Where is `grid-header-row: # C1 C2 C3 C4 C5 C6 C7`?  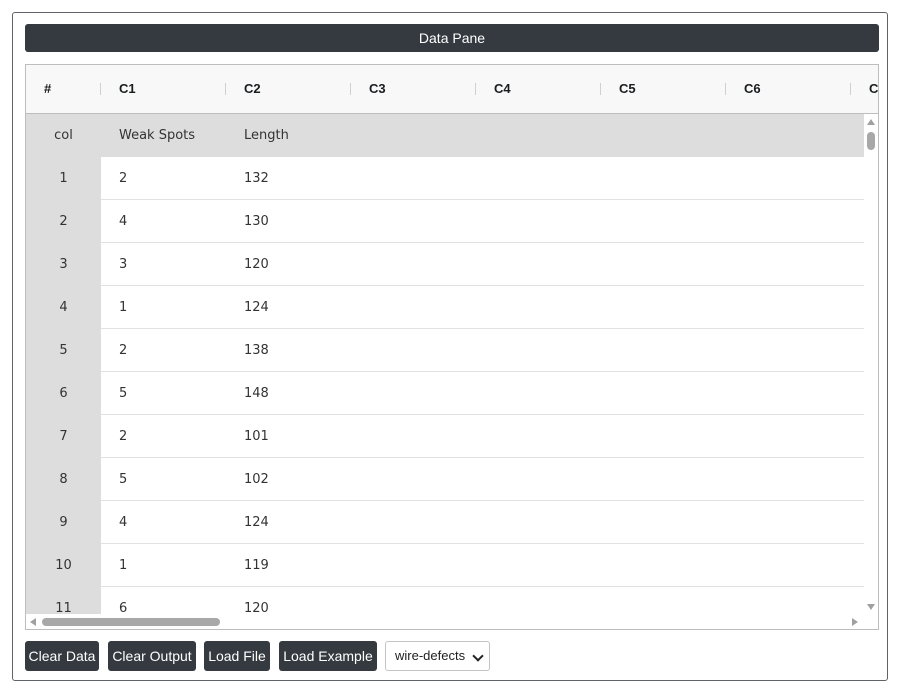 grid-header-row: # C1 C2 C3 C4 C5 C6 C7 is located at coordinates (452, 89).